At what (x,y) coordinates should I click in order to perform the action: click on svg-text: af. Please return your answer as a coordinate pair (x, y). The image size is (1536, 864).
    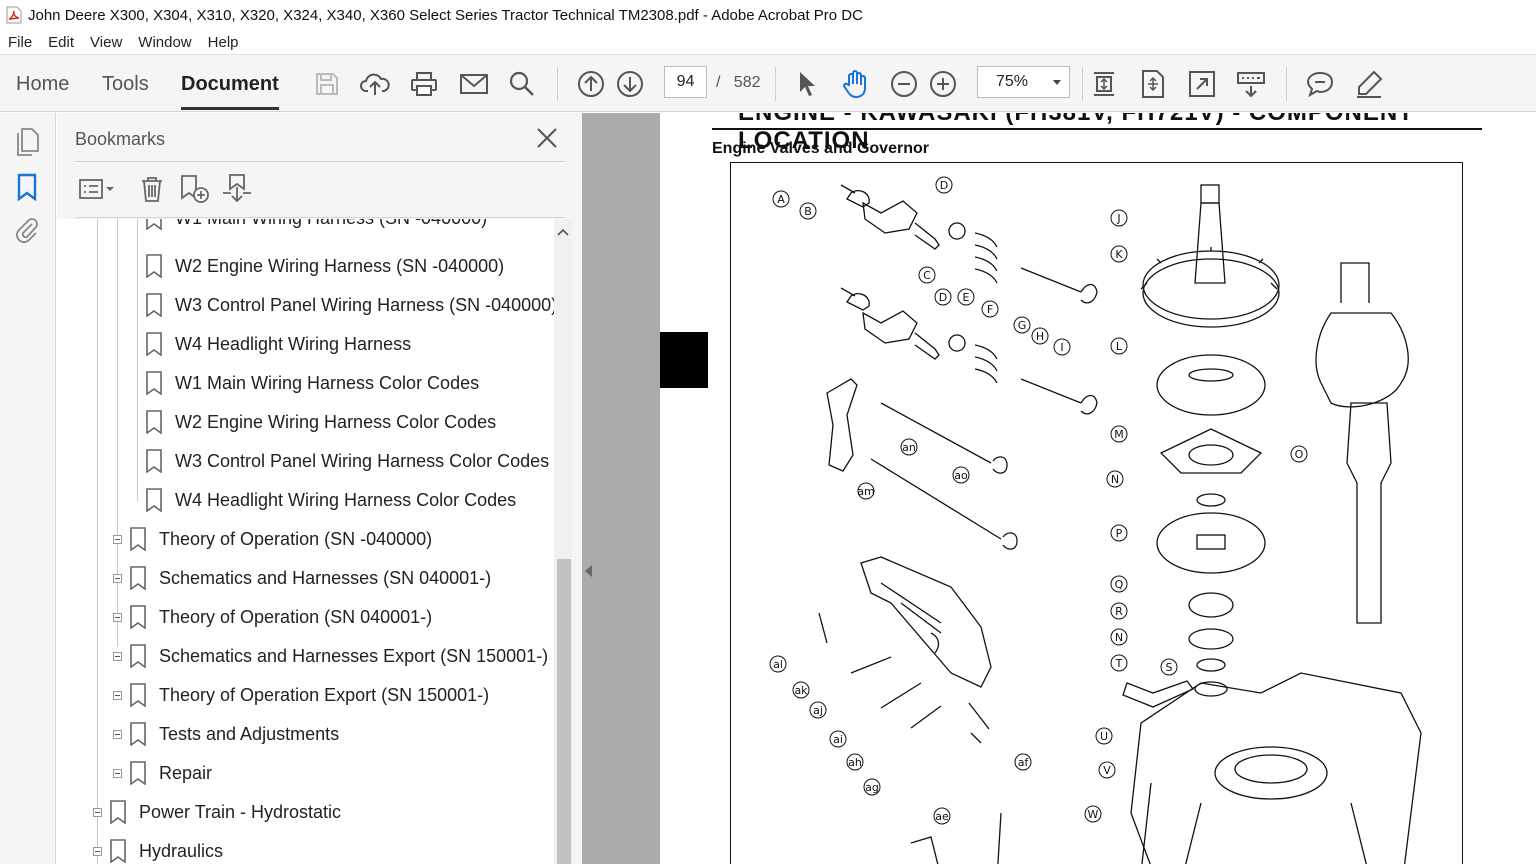
    Looking at the image, I should click on (1024, 762).